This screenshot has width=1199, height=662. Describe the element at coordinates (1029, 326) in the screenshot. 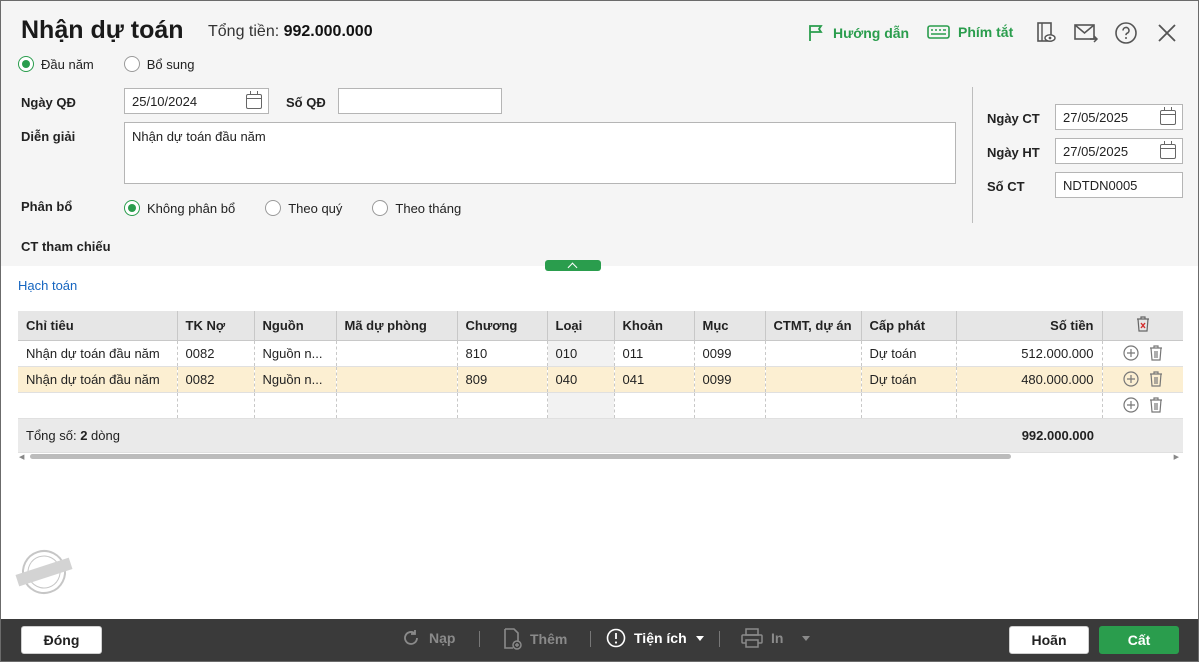

I see `column-header: Số tiền` at that location.